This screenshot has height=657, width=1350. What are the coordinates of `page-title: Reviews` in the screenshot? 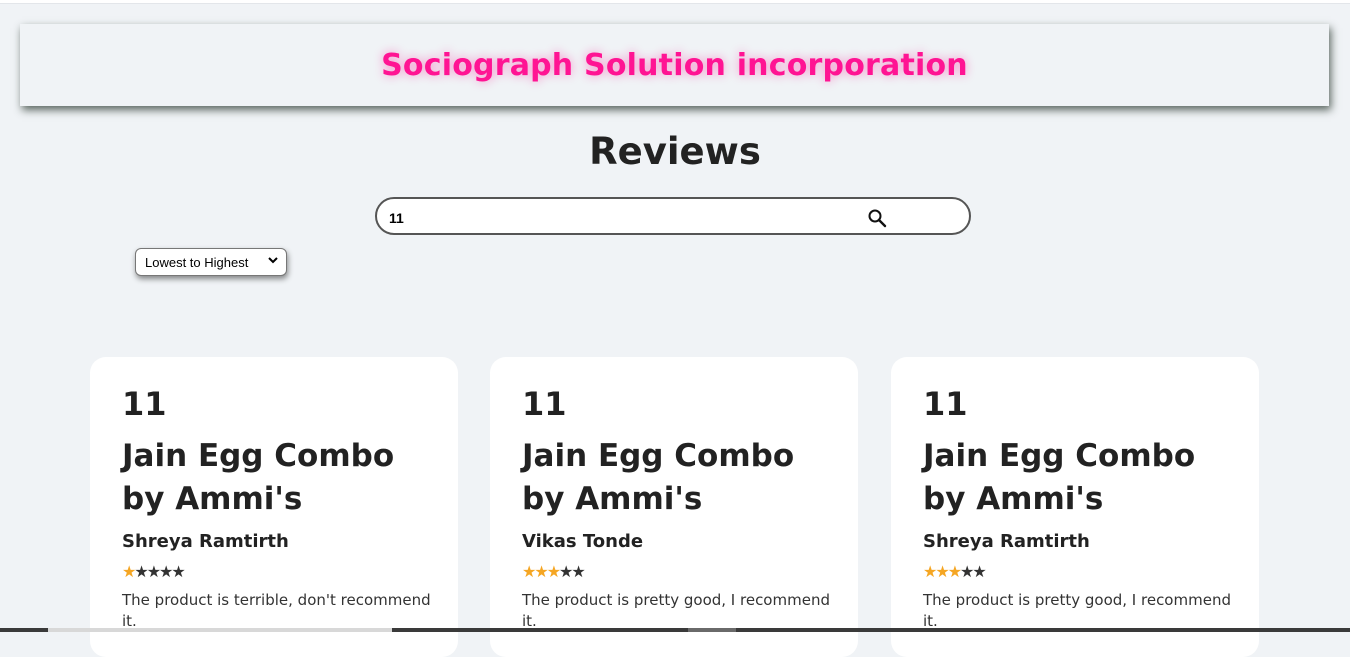 It's located at (675, 151).